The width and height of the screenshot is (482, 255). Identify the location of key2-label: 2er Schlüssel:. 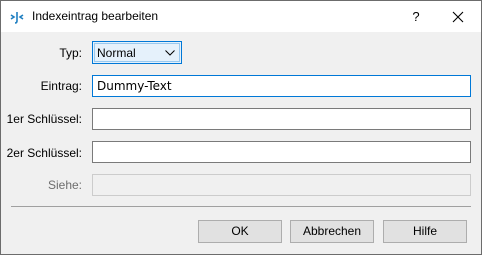
(44, 153).